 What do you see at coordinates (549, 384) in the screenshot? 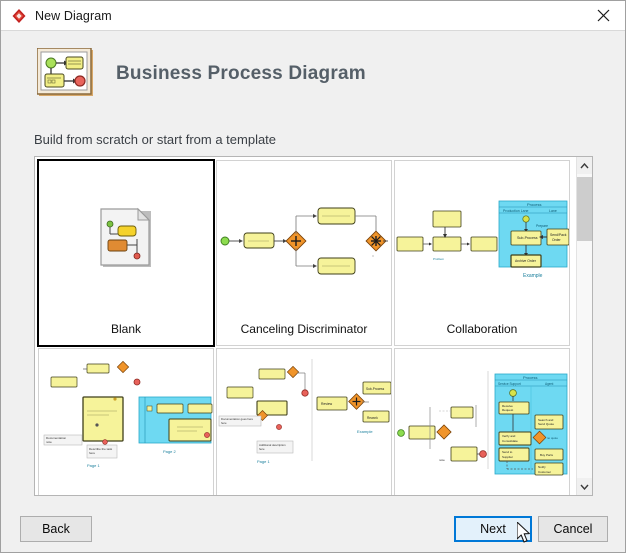
I see `svg-text: Agent` at bounding box center [549, 384].